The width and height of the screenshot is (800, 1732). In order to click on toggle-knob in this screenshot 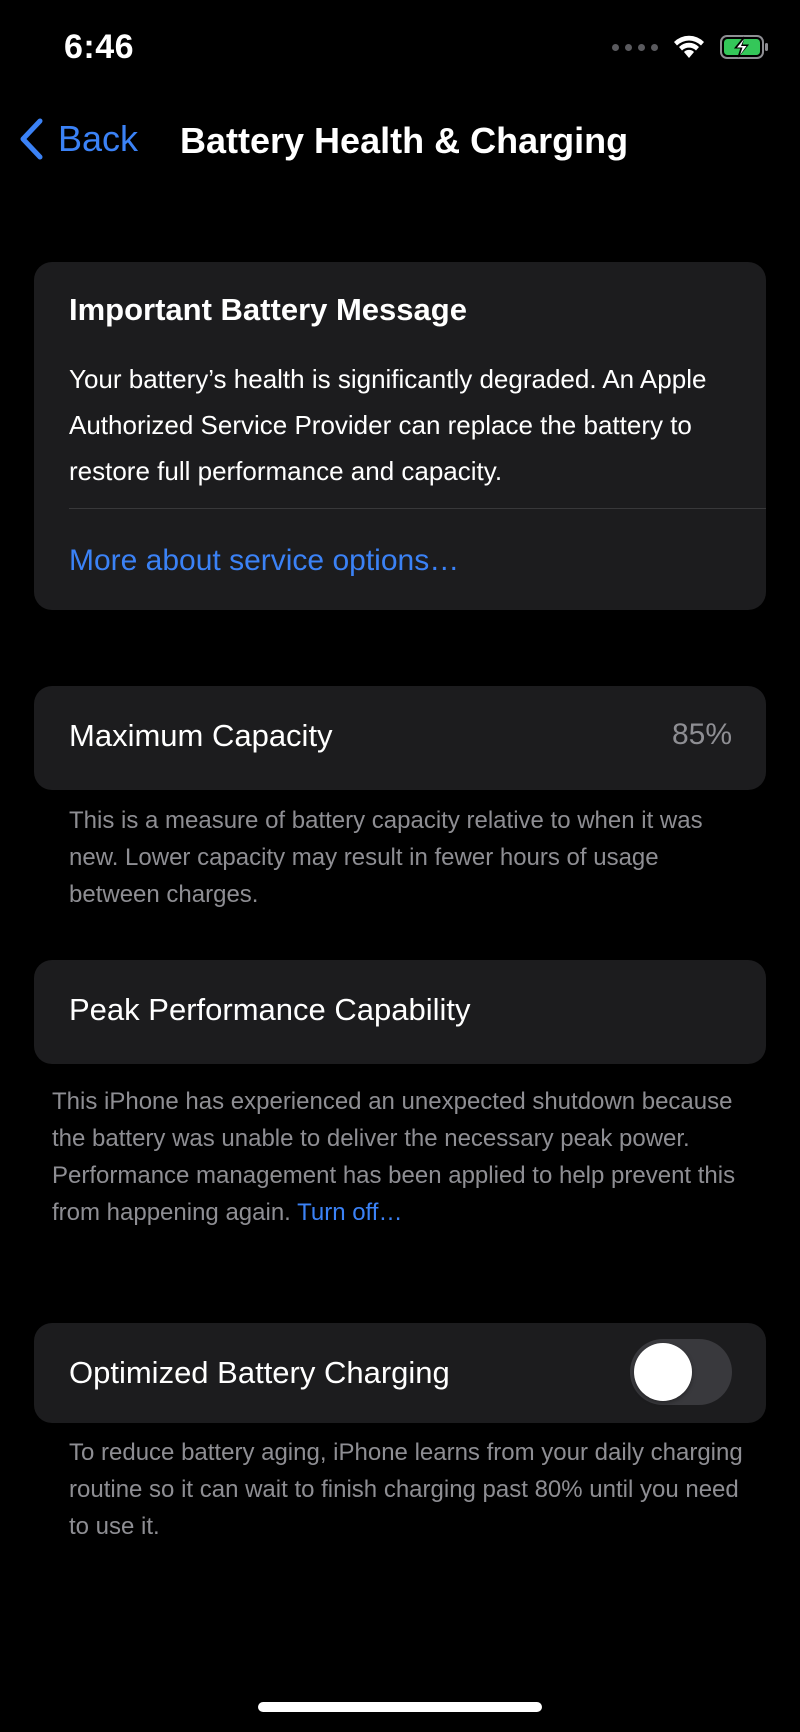, I will do `click(663, 1372)`.